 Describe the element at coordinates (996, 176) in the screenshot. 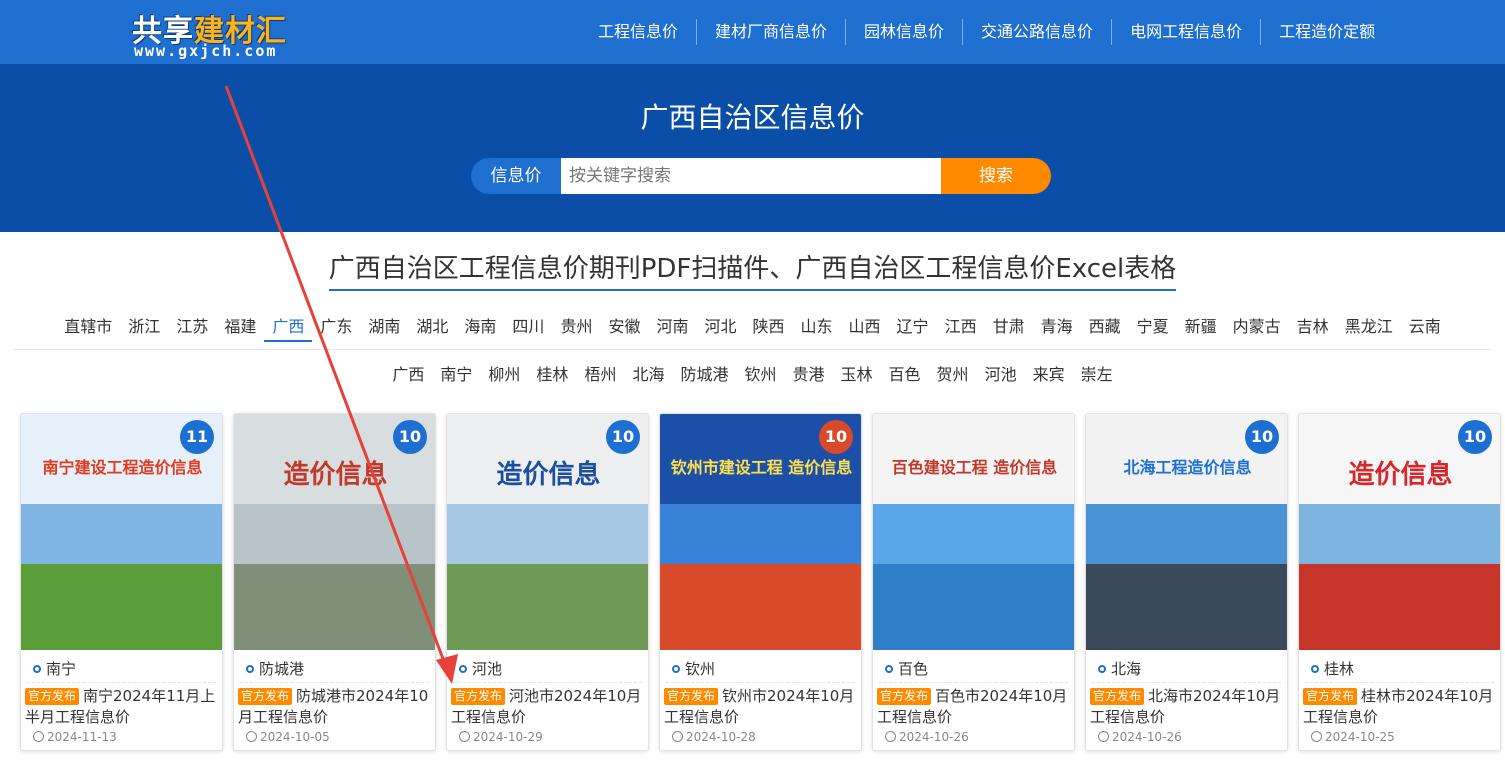

I see `search-button: 搜索` at that location.